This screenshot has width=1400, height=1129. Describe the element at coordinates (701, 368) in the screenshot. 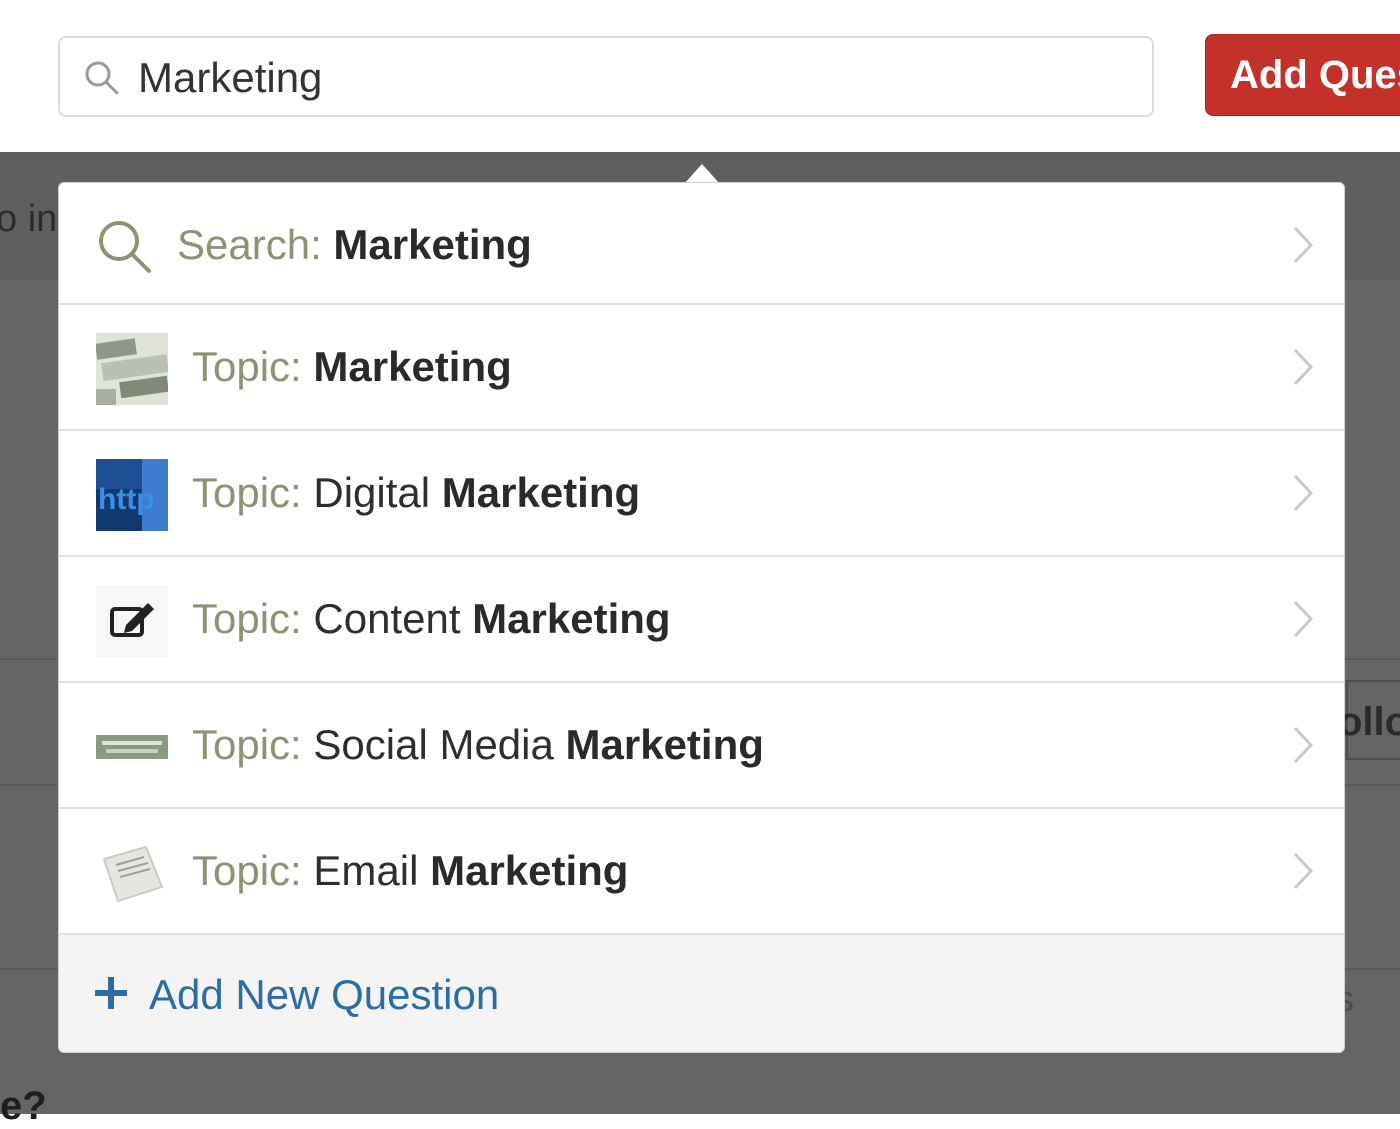

I see `suggestion-topic-marketing: Topic: Marketing` at that location.